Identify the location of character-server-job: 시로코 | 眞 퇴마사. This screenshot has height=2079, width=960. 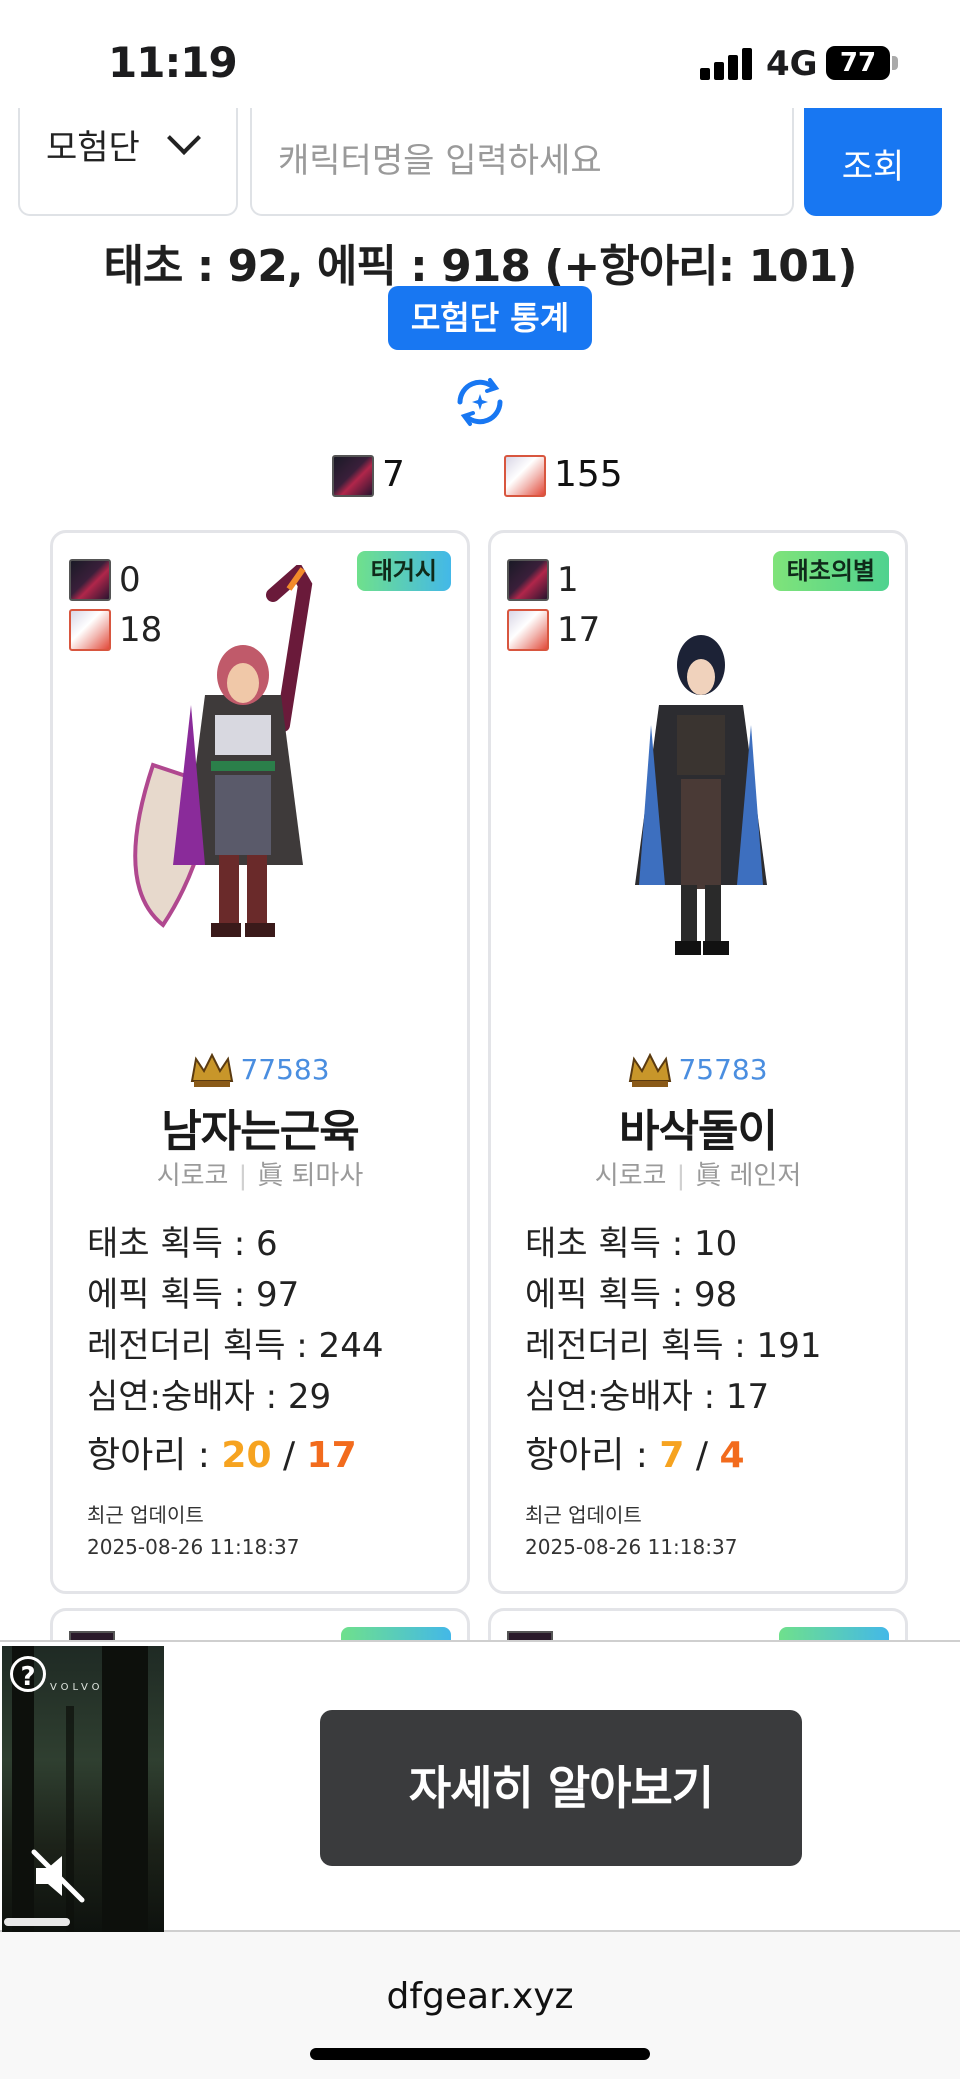
(260, 1176).